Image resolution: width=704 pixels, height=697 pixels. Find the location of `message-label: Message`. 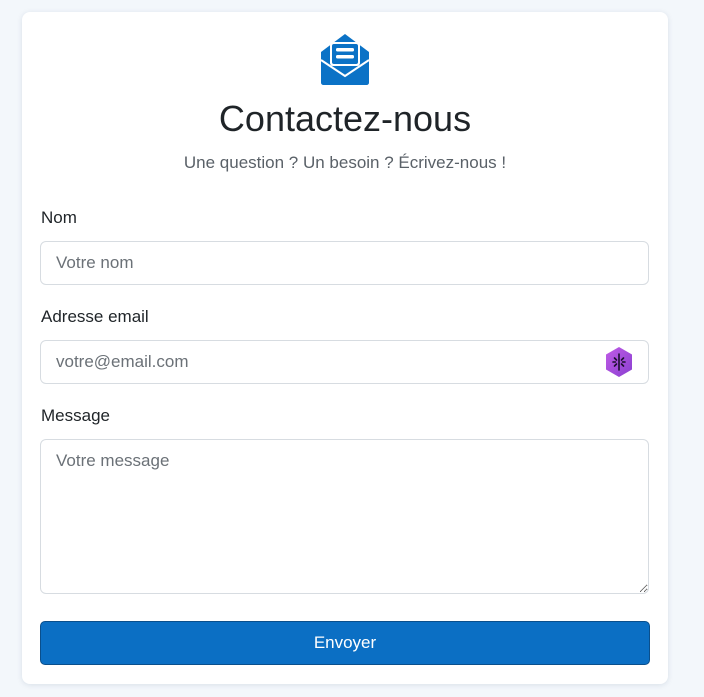

message-label: Message is located at coordinates (75, 415).